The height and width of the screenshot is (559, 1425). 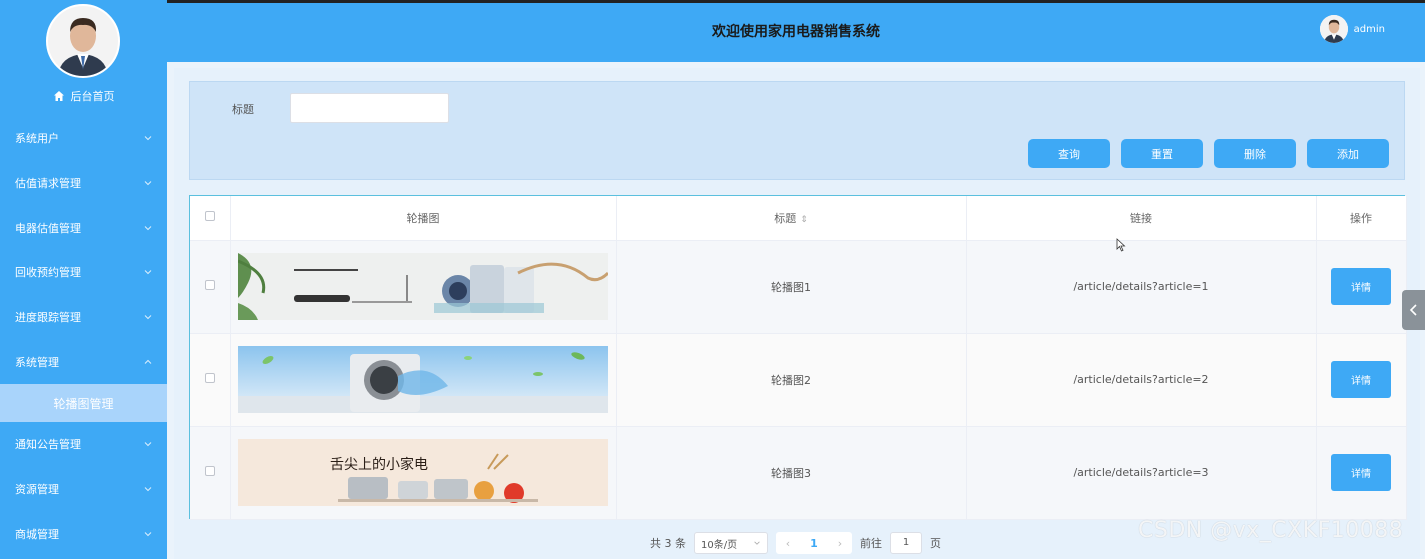 I want to click on sidebar-item-resources: 资源管理, so click(x=83, y=489).